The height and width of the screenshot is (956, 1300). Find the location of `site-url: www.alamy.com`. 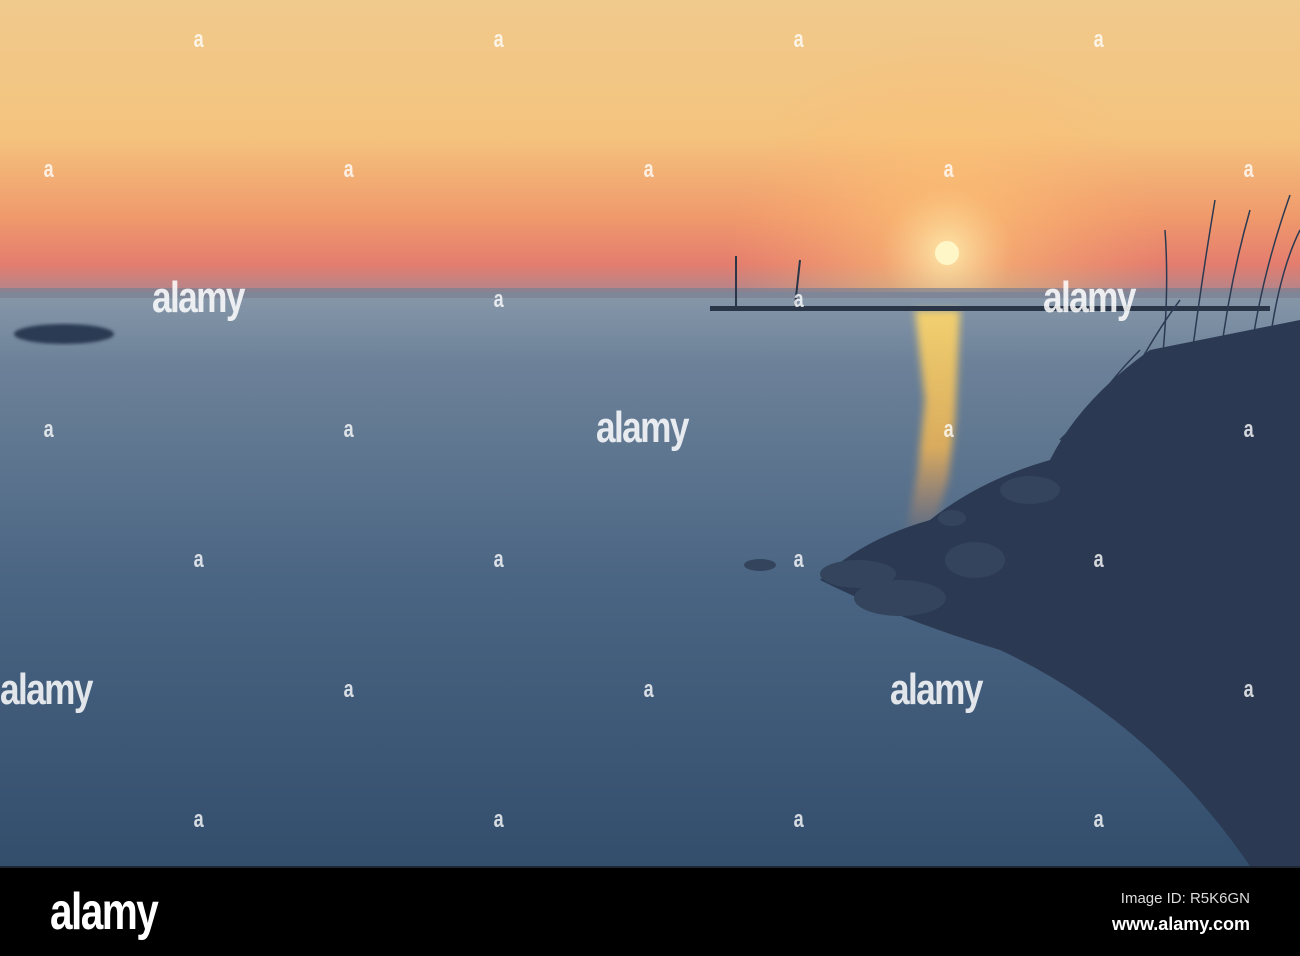

site-url: www.alamy.com is located at coordinates (1181, 924).